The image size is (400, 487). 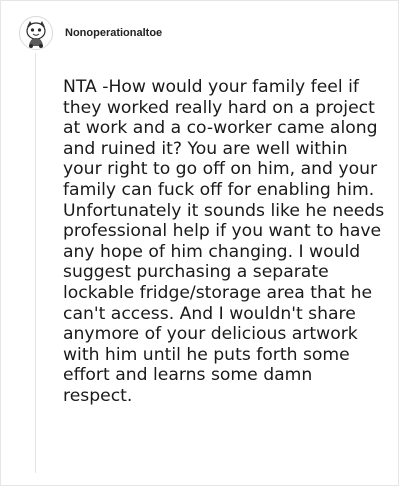 I want to click on user-avatar, so click(x=36, y=33).